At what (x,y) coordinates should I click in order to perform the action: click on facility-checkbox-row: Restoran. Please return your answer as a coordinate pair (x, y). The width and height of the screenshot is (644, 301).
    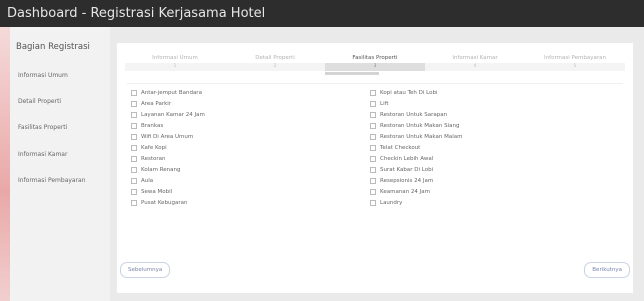
    Looking at the image, I should click on (168, 158).